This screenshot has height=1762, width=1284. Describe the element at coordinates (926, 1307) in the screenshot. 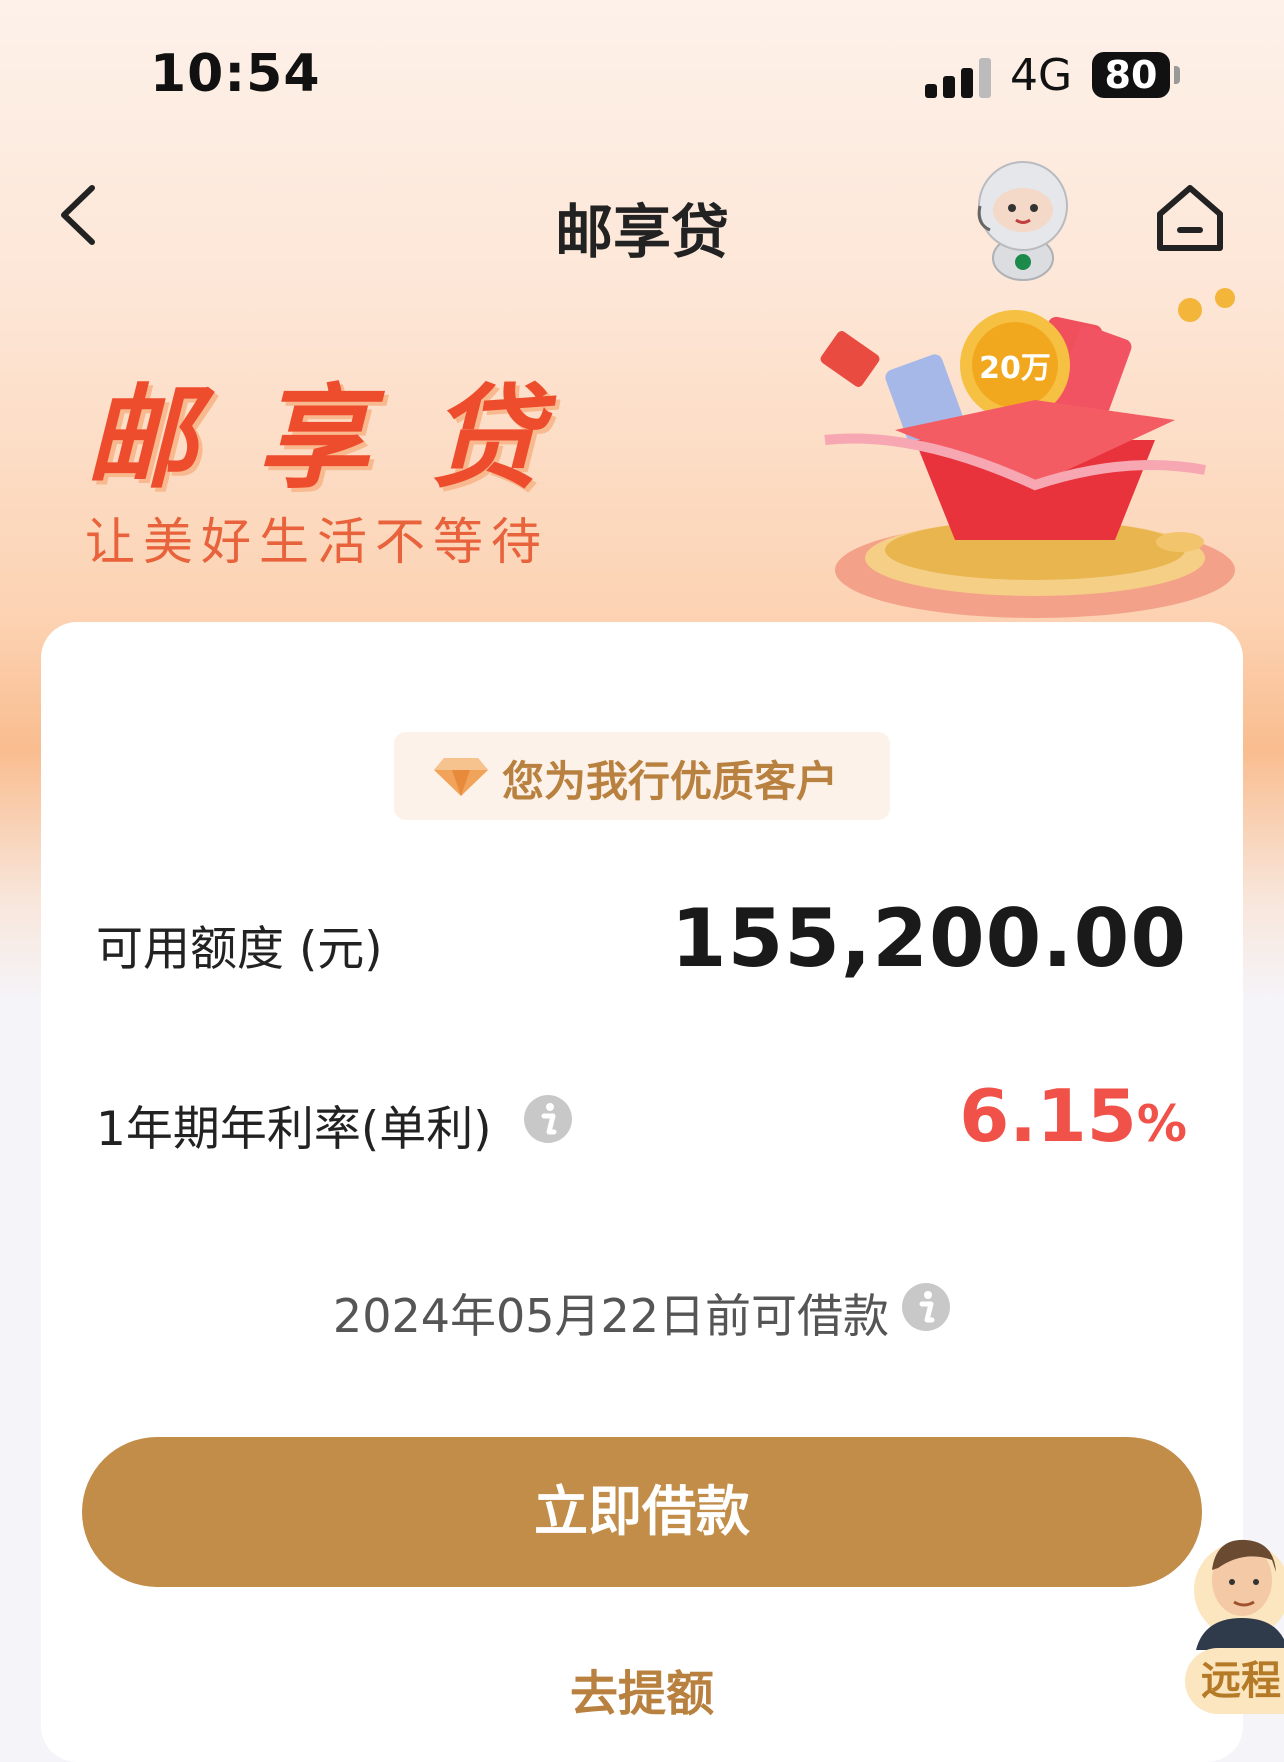

I see `deadline-info-icon` at that location.